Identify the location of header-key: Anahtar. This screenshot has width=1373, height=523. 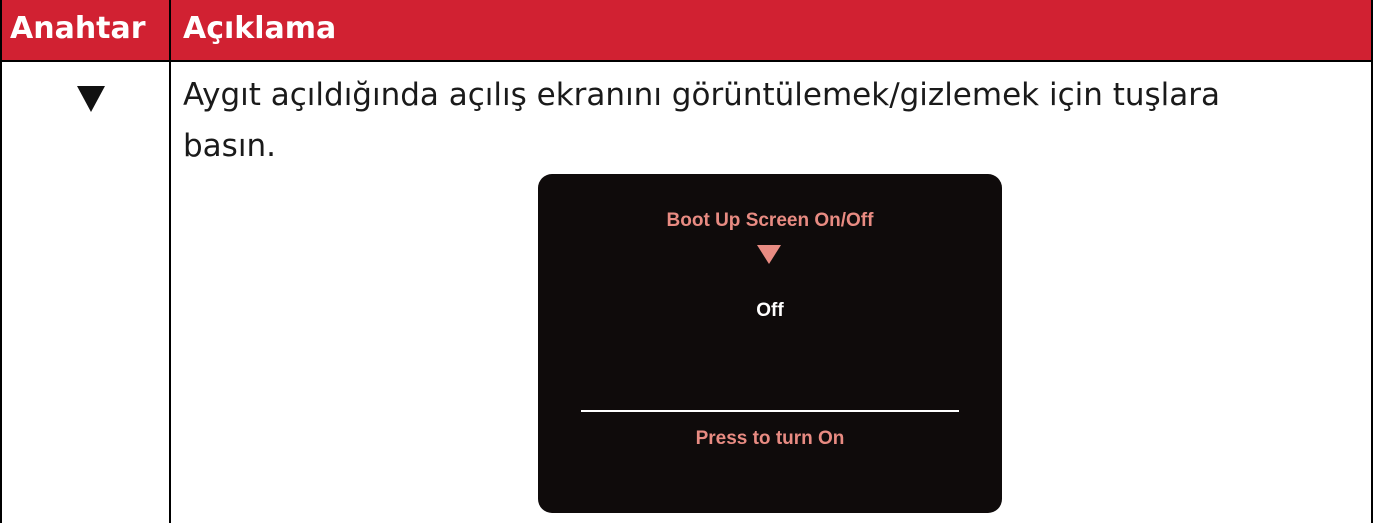
(78, 28).